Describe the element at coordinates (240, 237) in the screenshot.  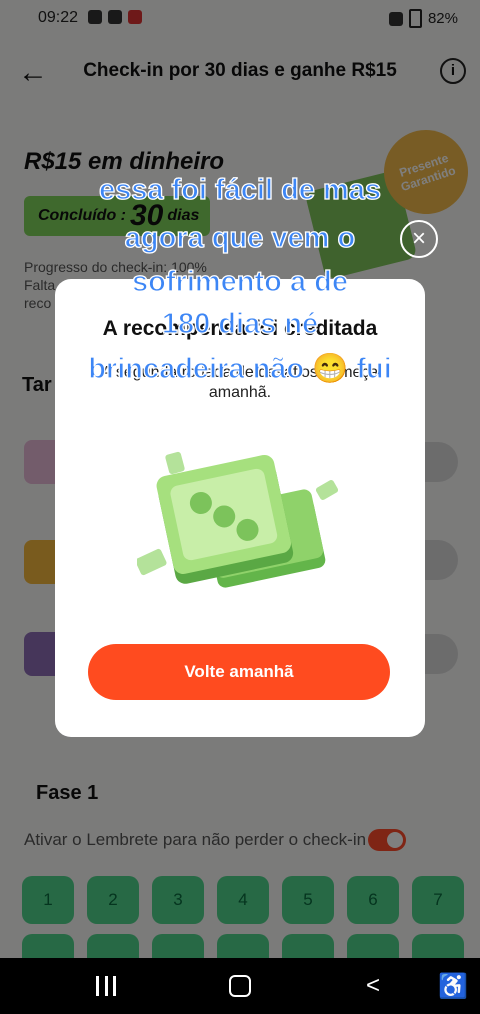
I see `caption-line-2: agora que vem o` at that location.